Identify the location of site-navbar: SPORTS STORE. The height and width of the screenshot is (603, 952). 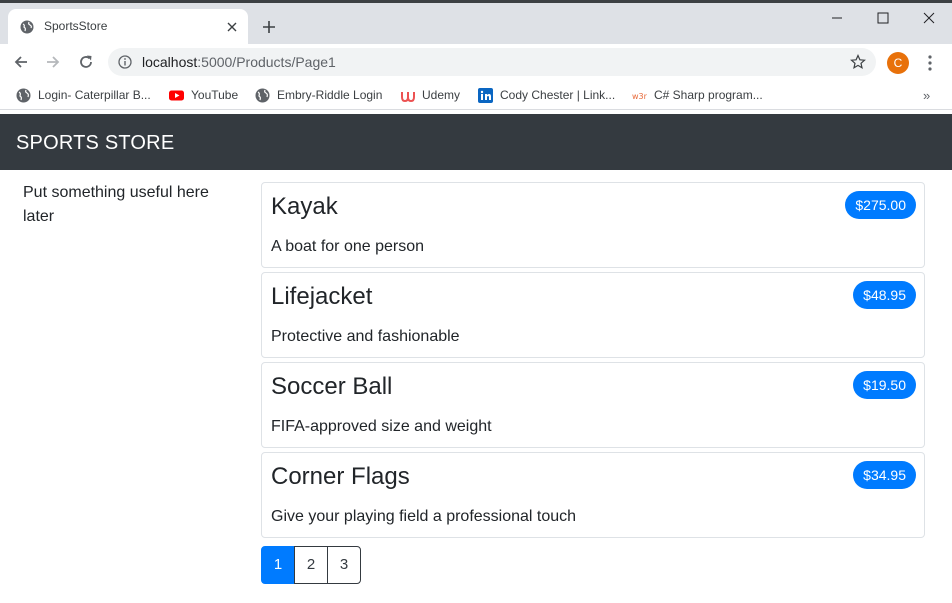
(476, 142).